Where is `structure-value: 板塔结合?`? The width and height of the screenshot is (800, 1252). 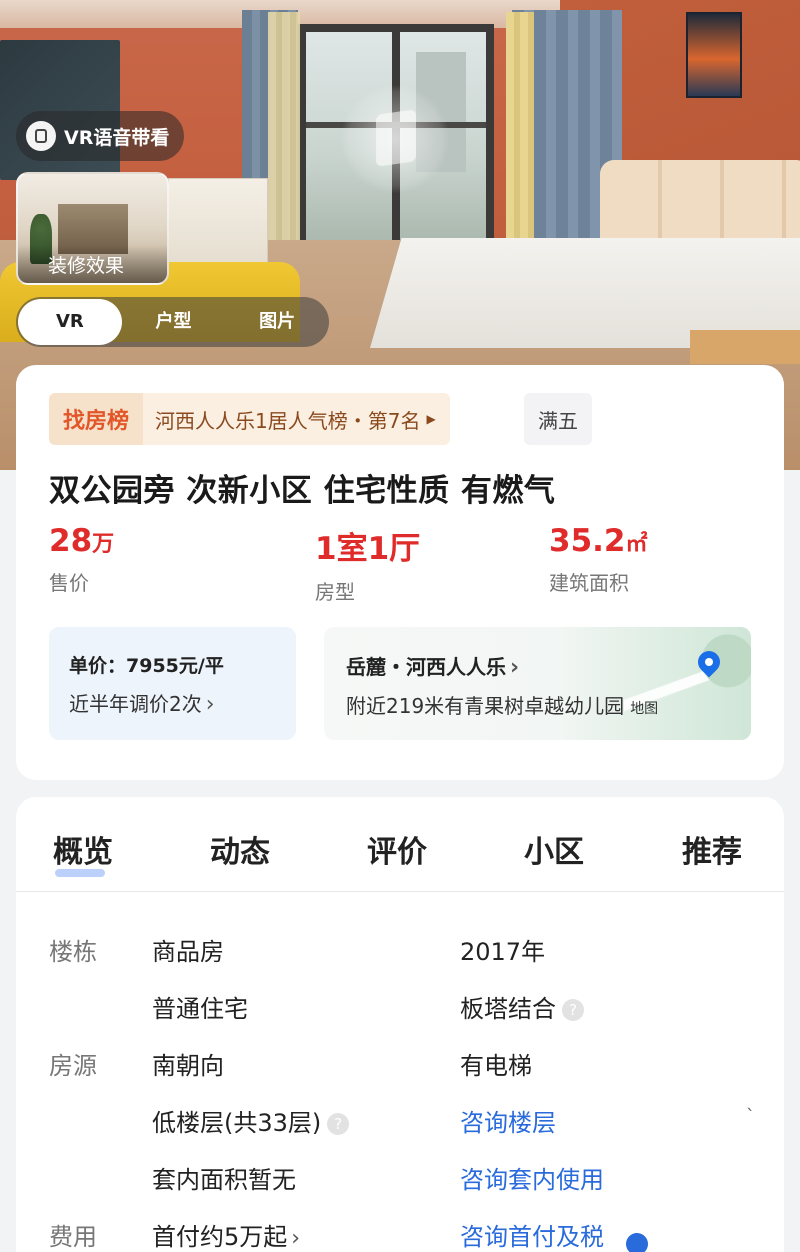 structure-value: 板塔结合? is located at coordinates (522, 1006).